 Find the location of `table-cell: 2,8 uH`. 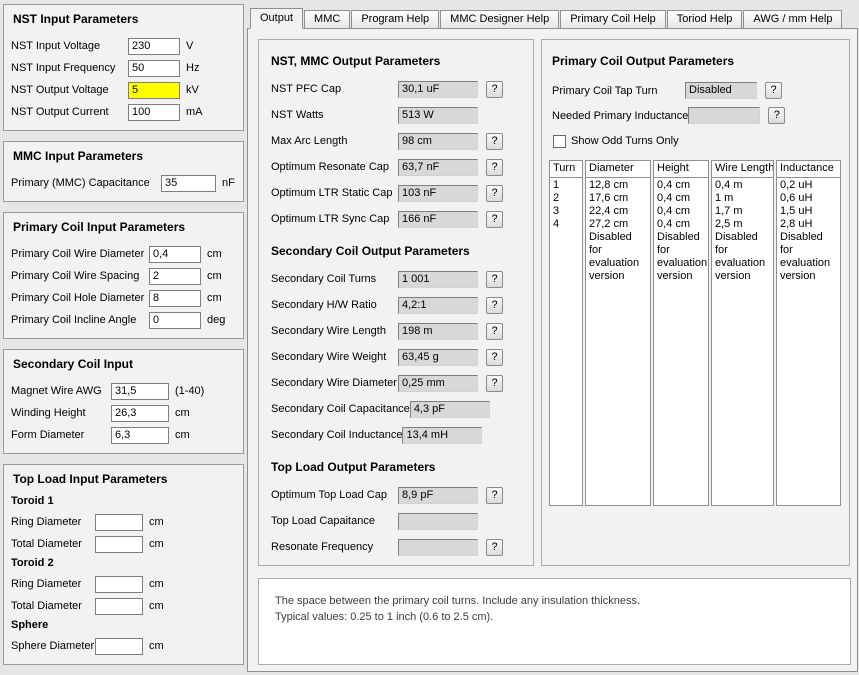

table-cell: 2,8 uH is located at coordinates (796, 224).